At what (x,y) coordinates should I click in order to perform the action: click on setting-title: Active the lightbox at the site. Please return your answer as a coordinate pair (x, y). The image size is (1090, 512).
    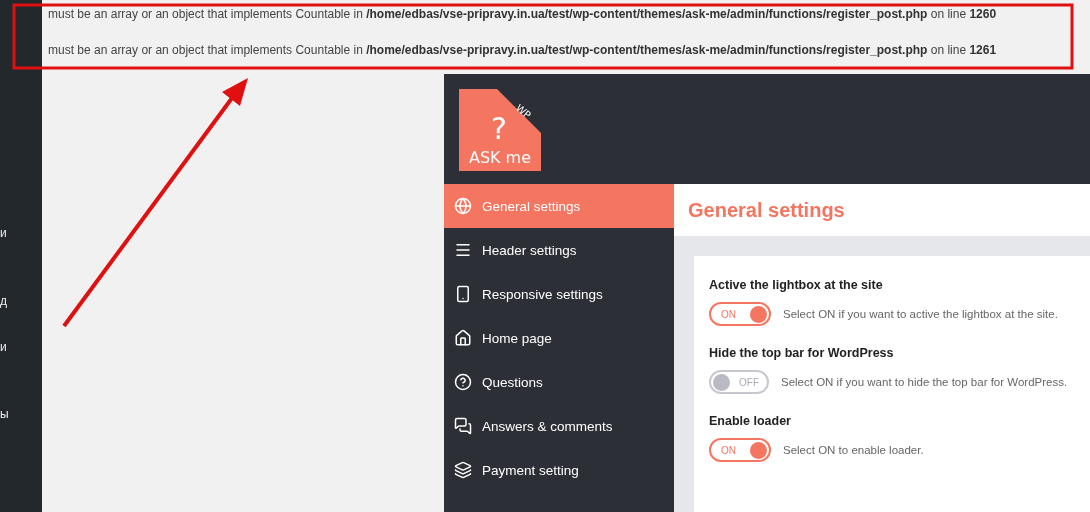
    Looking at the image, I should click on (796, 285).